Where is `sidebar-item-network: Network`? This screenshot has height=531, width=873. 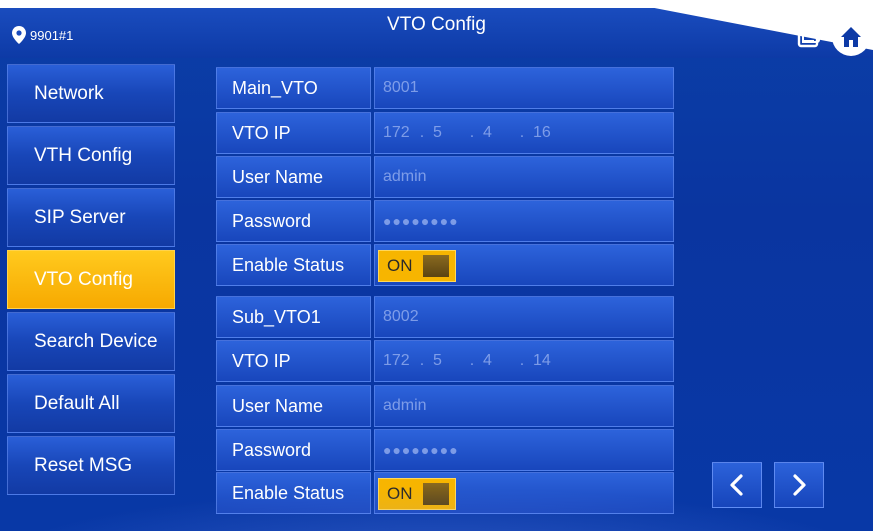
sidebar-item-network: Network is located at coordinates (91, 93).